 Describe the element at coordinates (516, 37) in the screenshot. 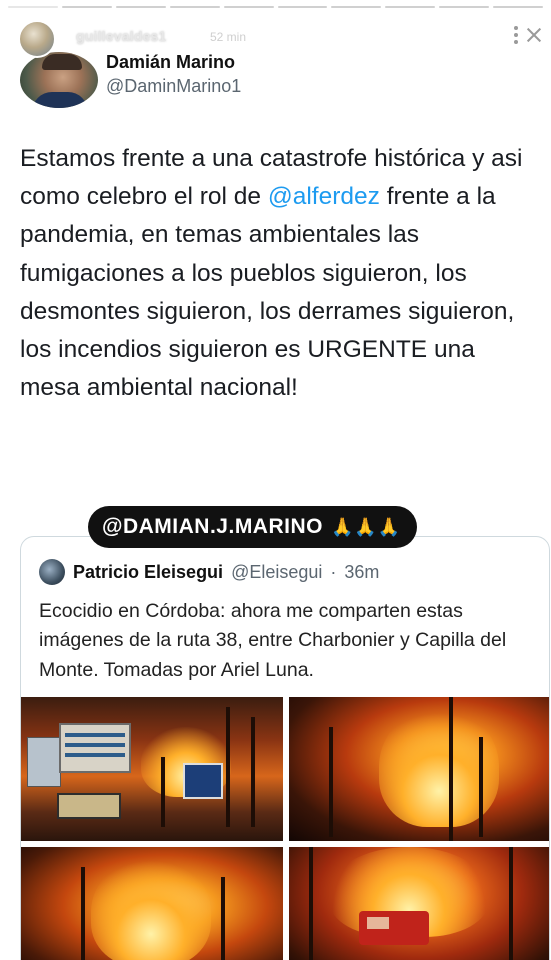

I see `more-vertical-icon` at that location.